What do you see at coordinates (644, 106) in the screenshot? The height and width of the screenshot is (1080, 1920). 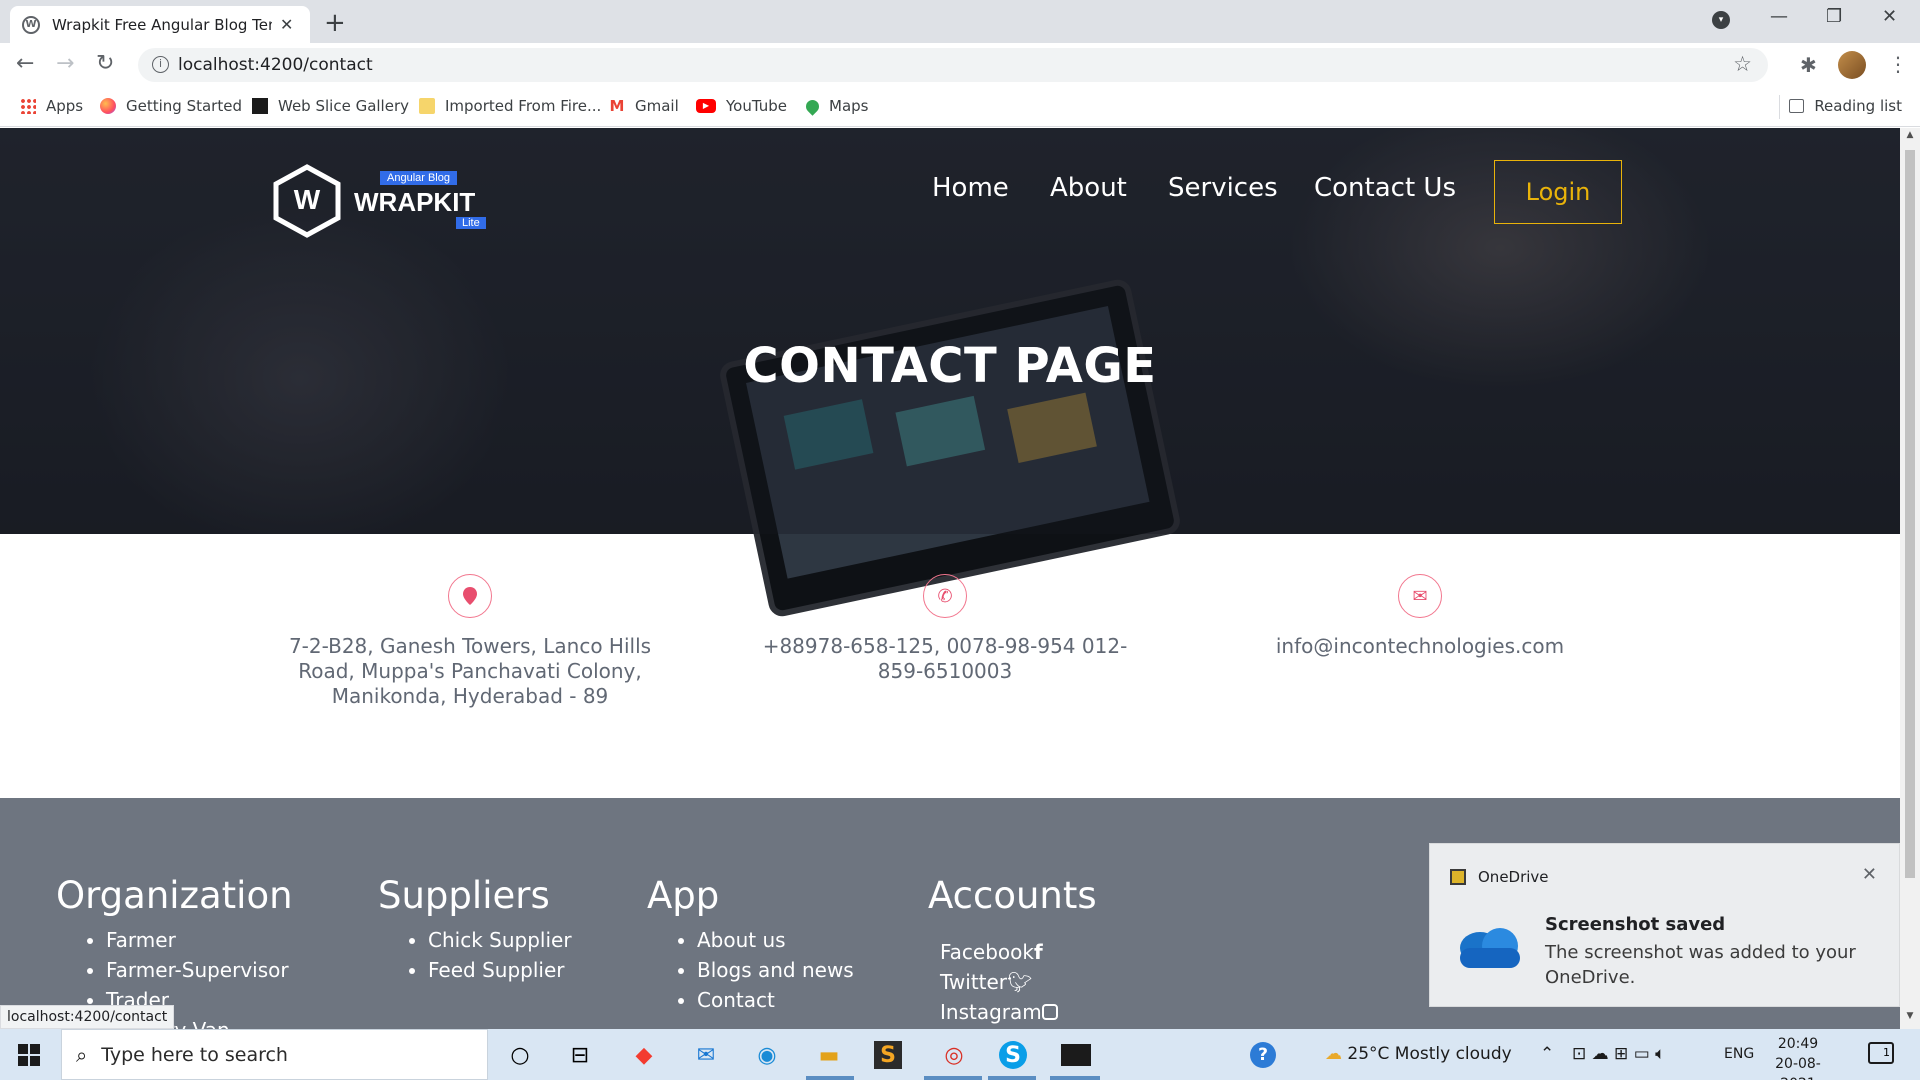 I see `bookmark-gmail: M Gmail` at bounding box center [644, 106].